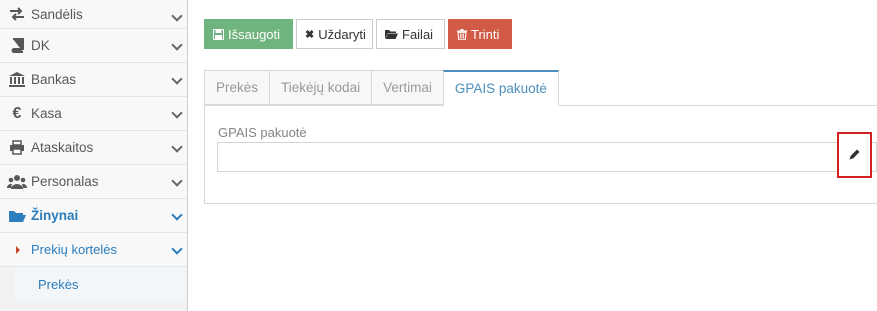 The image size is (877, 311). What do you see at coordinates (18, 250) in the screenshot?
I see `caret-right-icon` at bounding box center [18, 250].